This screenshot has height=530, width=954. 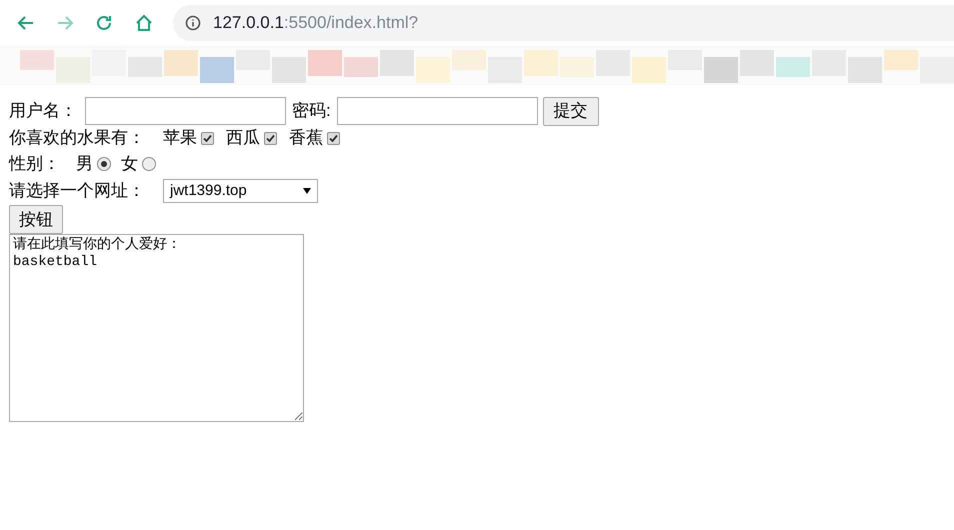 What do you see at coordinates (307, 191) in the screenshot?
I see `dropdown-arrow-icon` at bounding box center [307, 191].